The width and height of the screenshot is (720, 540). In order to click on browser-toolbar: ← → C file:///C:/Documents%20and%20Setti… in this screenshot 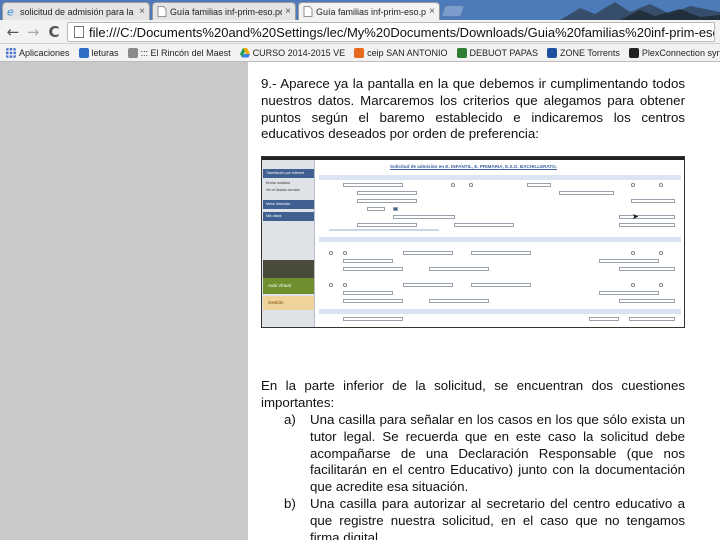, I will do `click(360, 32)`.